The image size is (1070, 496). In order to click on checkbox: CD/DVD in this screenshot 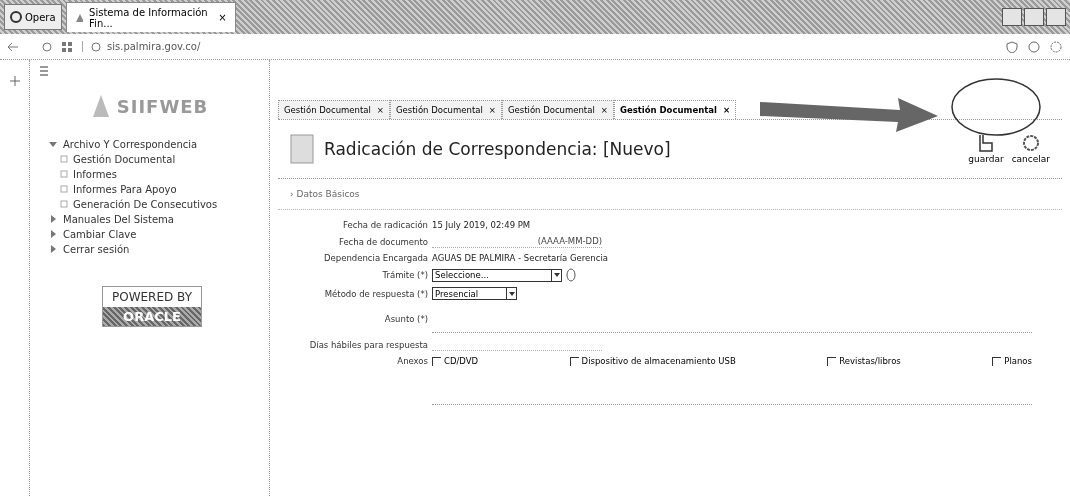, I will do `click(455, 361)`.